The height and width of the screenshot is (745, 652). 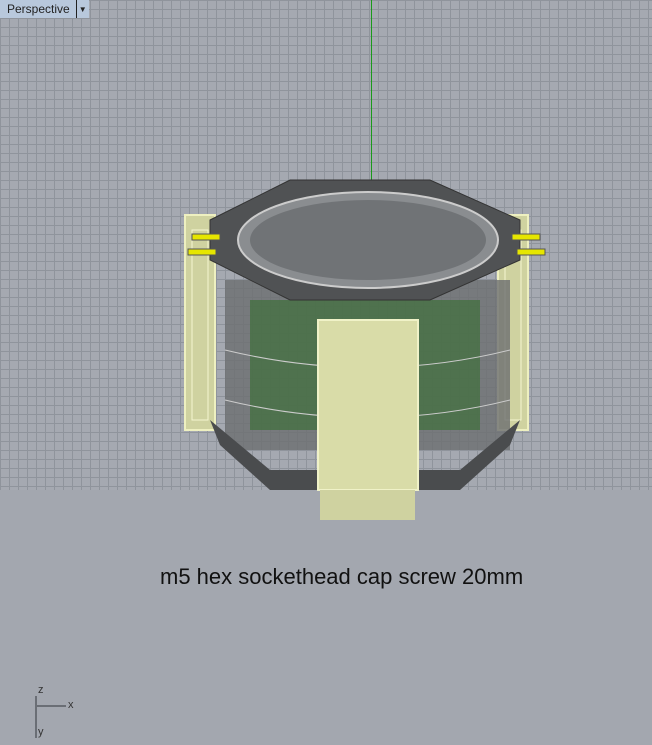 What do you see at coordinates (82, 9) in the screenshot?
I see `dropdown-arrow-icon: ▼` at bounding box center [82, 9].